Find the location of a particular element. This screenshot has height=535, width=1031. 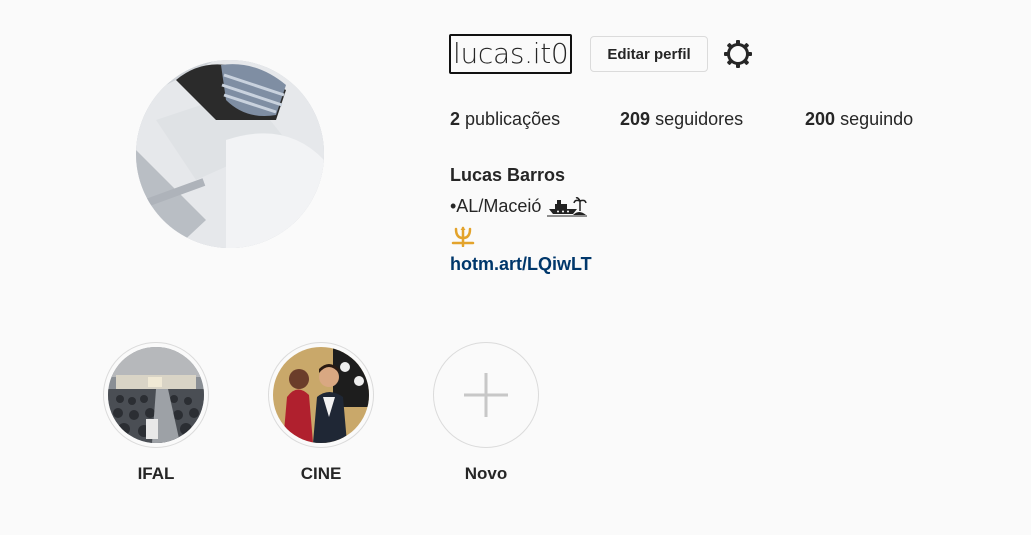

ship-island-icon is located at coordinates (567, 207).